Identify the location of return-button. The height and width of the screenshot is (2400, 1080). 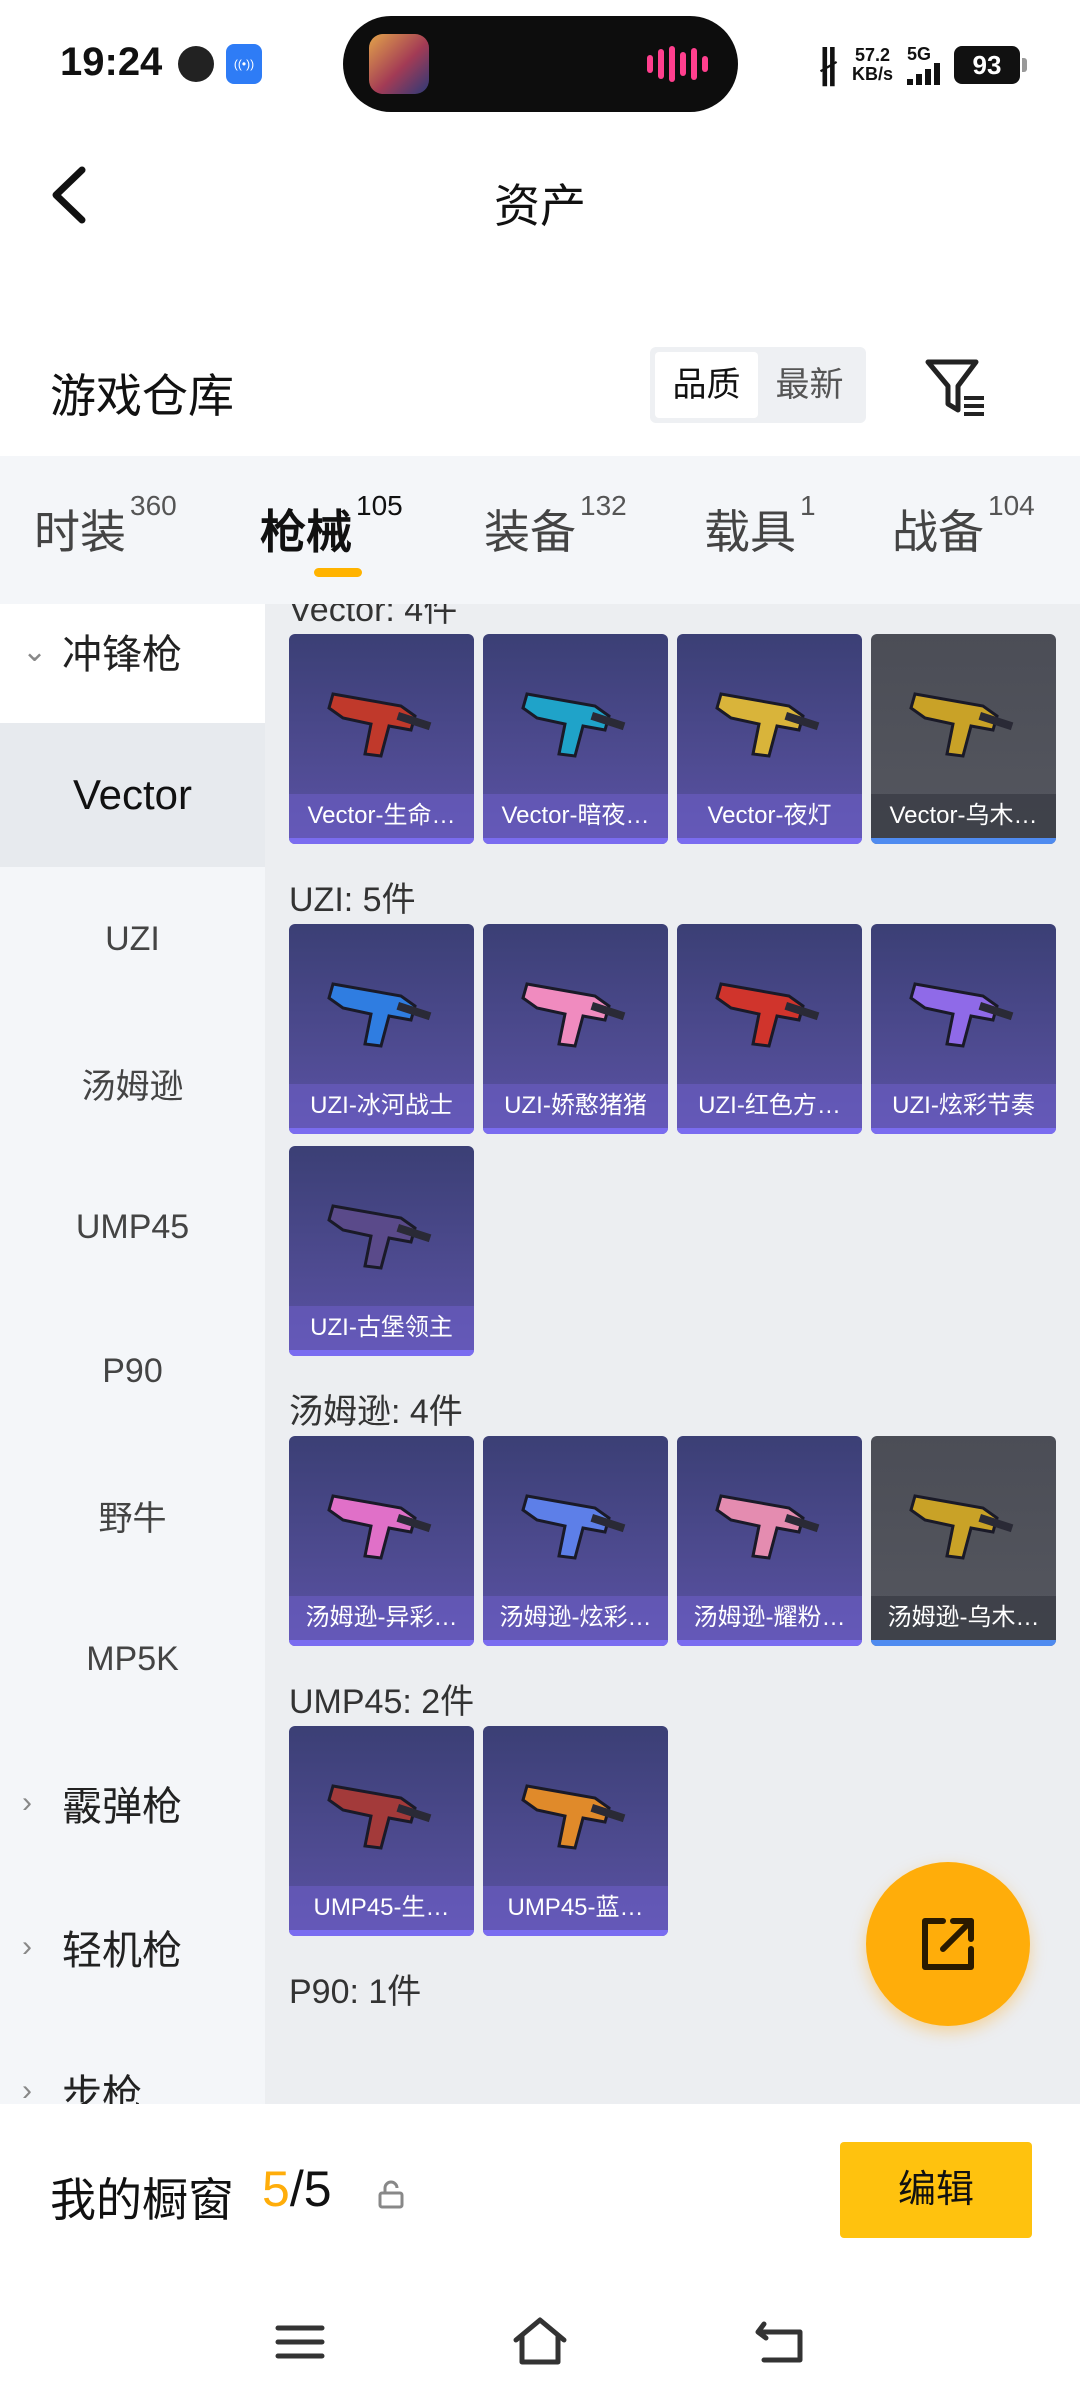
(780, 2342).